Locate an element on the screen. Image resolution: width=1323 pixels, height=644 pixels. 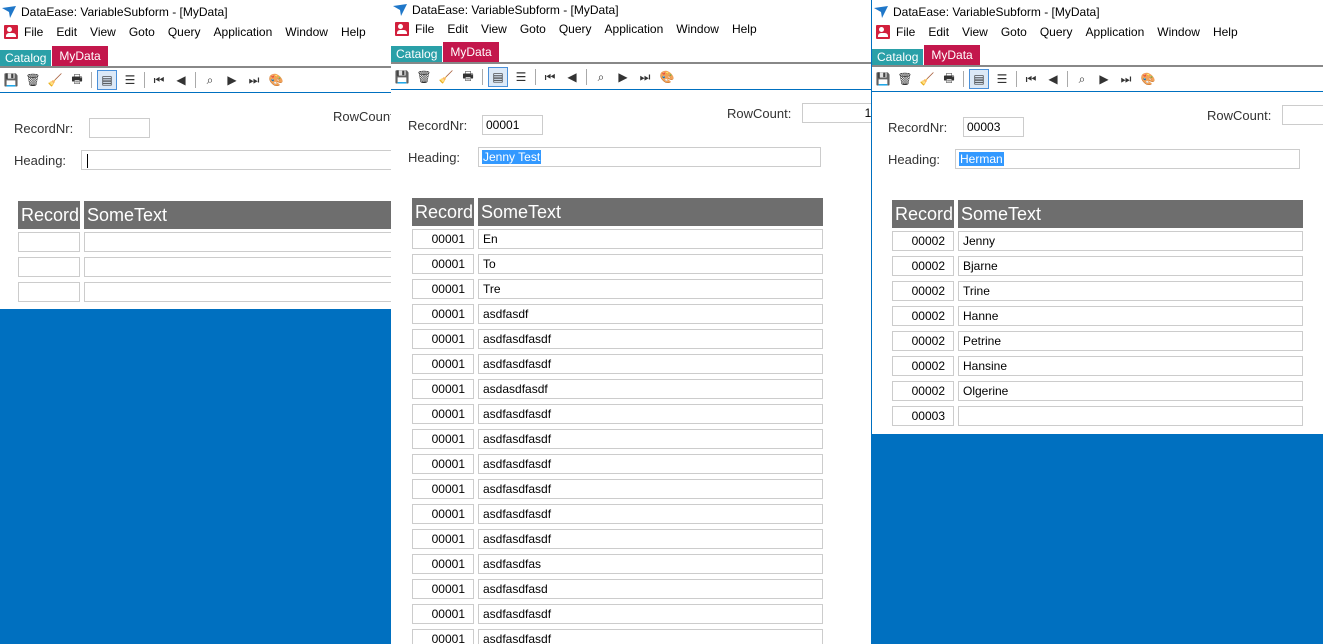
table-row: 00001 asdfasdfas is located at coordinates (617, 564).